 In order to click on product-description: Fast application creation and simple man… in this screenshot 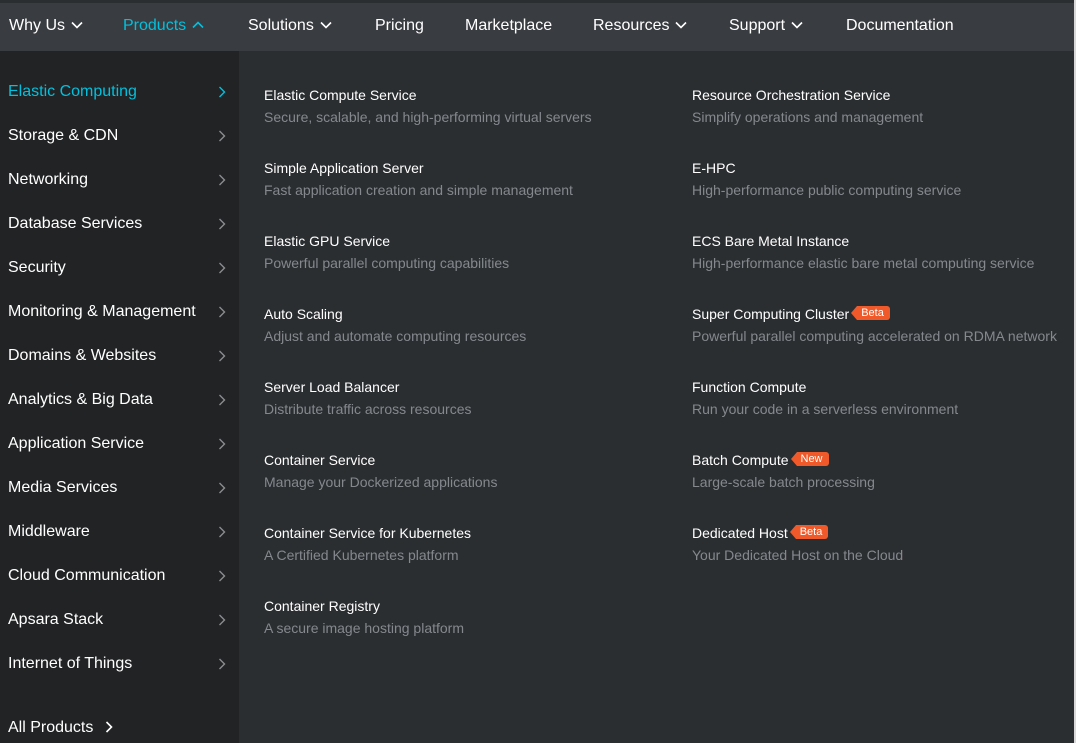, I will do `click(418, 190)`.